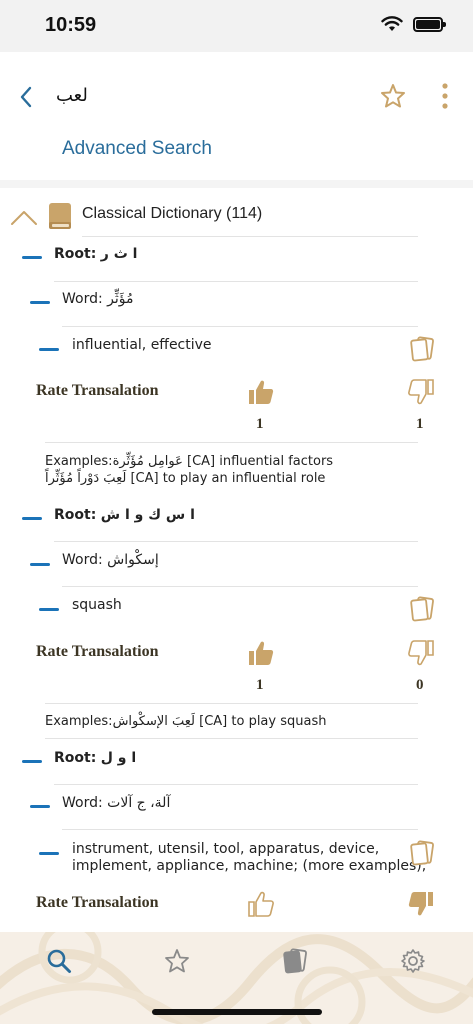 The image size is (473, 1024). What do you see at coordinates (393, 96) in the screenshot?
I see `favorite-star-icon` at bounding box center [393, 96].